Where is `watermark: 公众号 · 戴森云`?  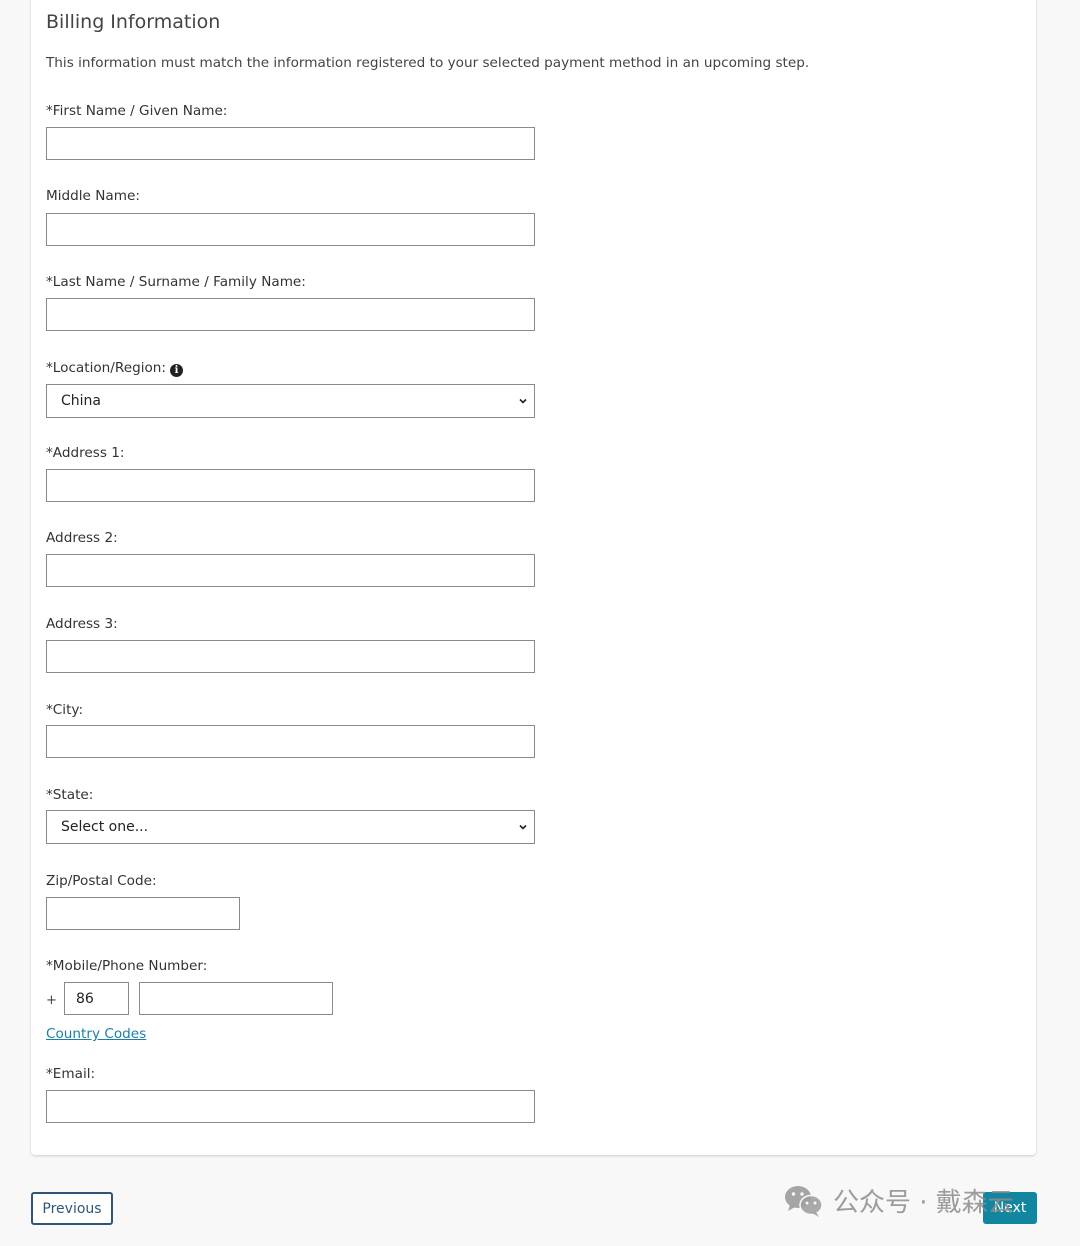
watermark: 公众号 · 戴森云 is located at coordinates (898, 1200).